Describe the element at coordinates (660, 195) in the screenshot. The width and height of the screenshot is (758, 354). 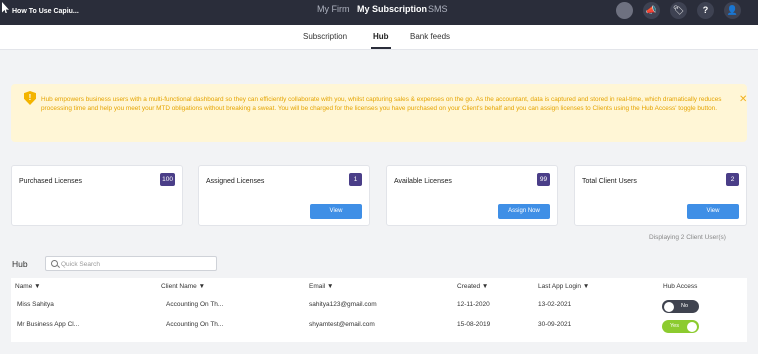
I see `card-total-client-users: Total Client Users 2 View` at that location.